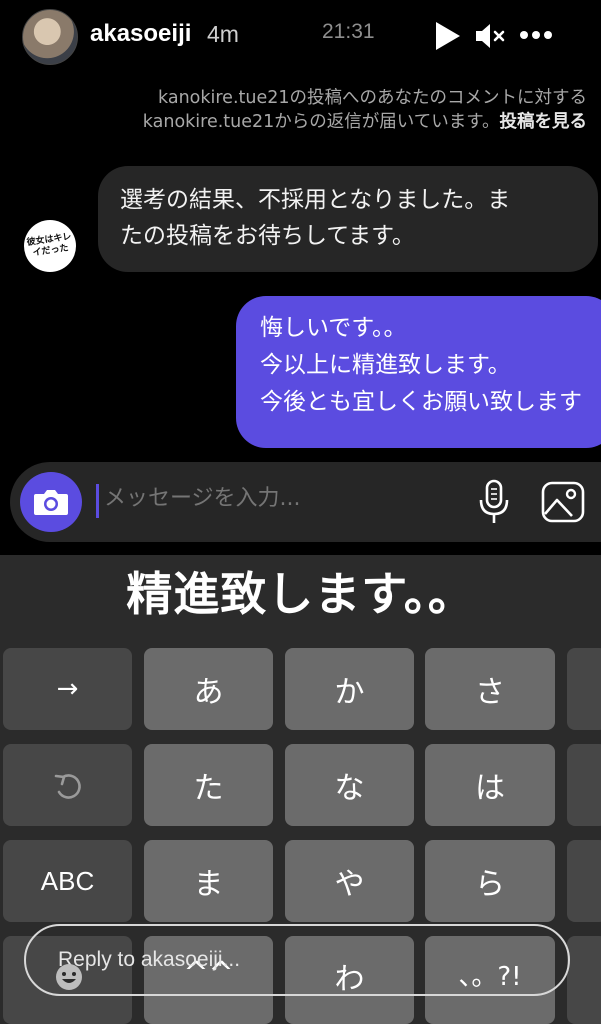 The width and height of the screenshot is (601, 1024). I want to click on username: akasoeiji, so click(140, 34).